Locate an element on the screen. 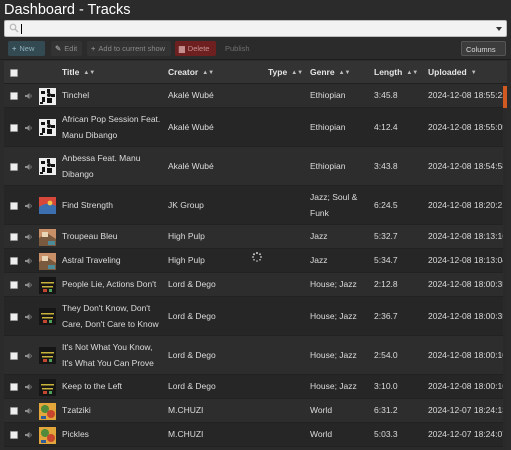  cell-title-line: Astral Traveling is located at coordinates (91, 260).